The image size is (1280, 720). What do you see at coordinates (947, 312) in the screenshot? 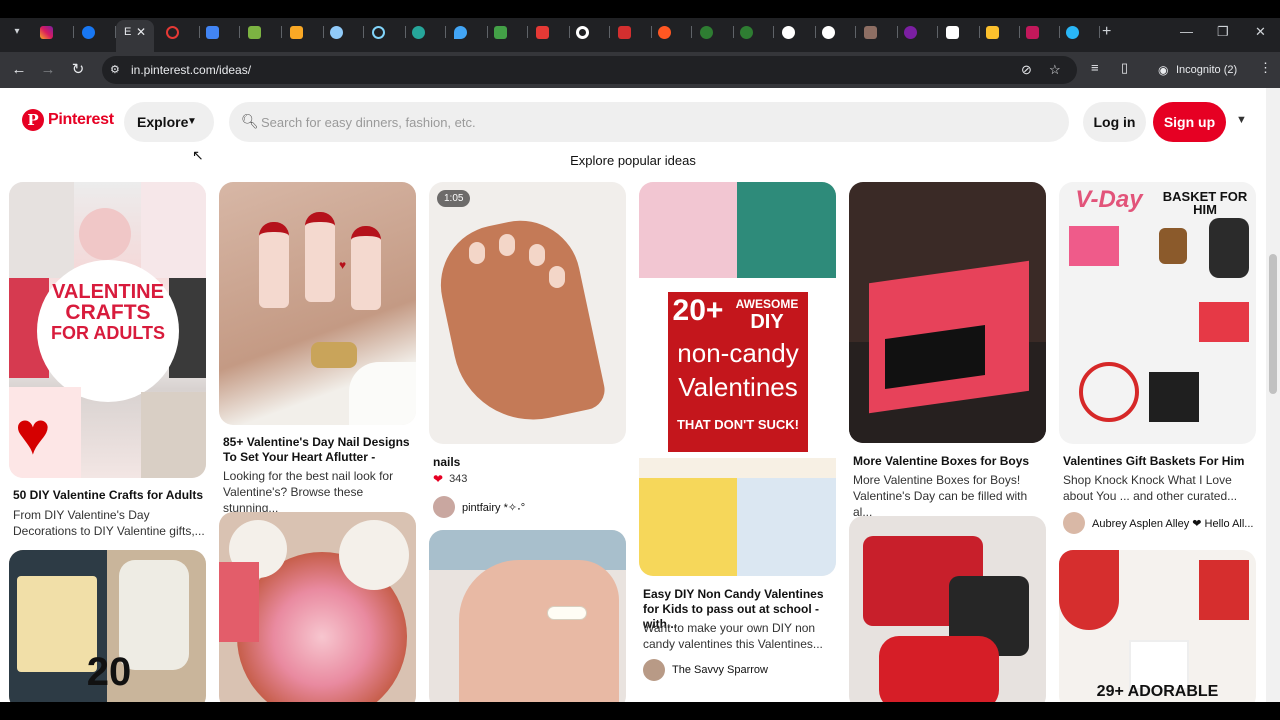
I see `pin-image-boxes` at bounding box center [947, 312].